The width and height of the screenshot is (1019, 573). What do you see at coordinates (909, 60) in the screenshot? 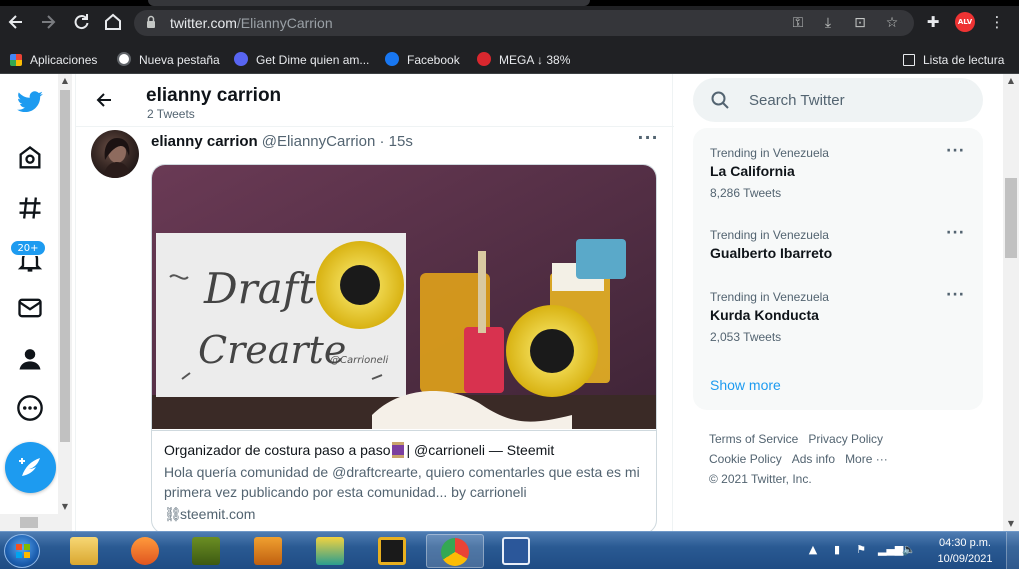
I see `reading-list-icon` at bounding box center [909, 60].